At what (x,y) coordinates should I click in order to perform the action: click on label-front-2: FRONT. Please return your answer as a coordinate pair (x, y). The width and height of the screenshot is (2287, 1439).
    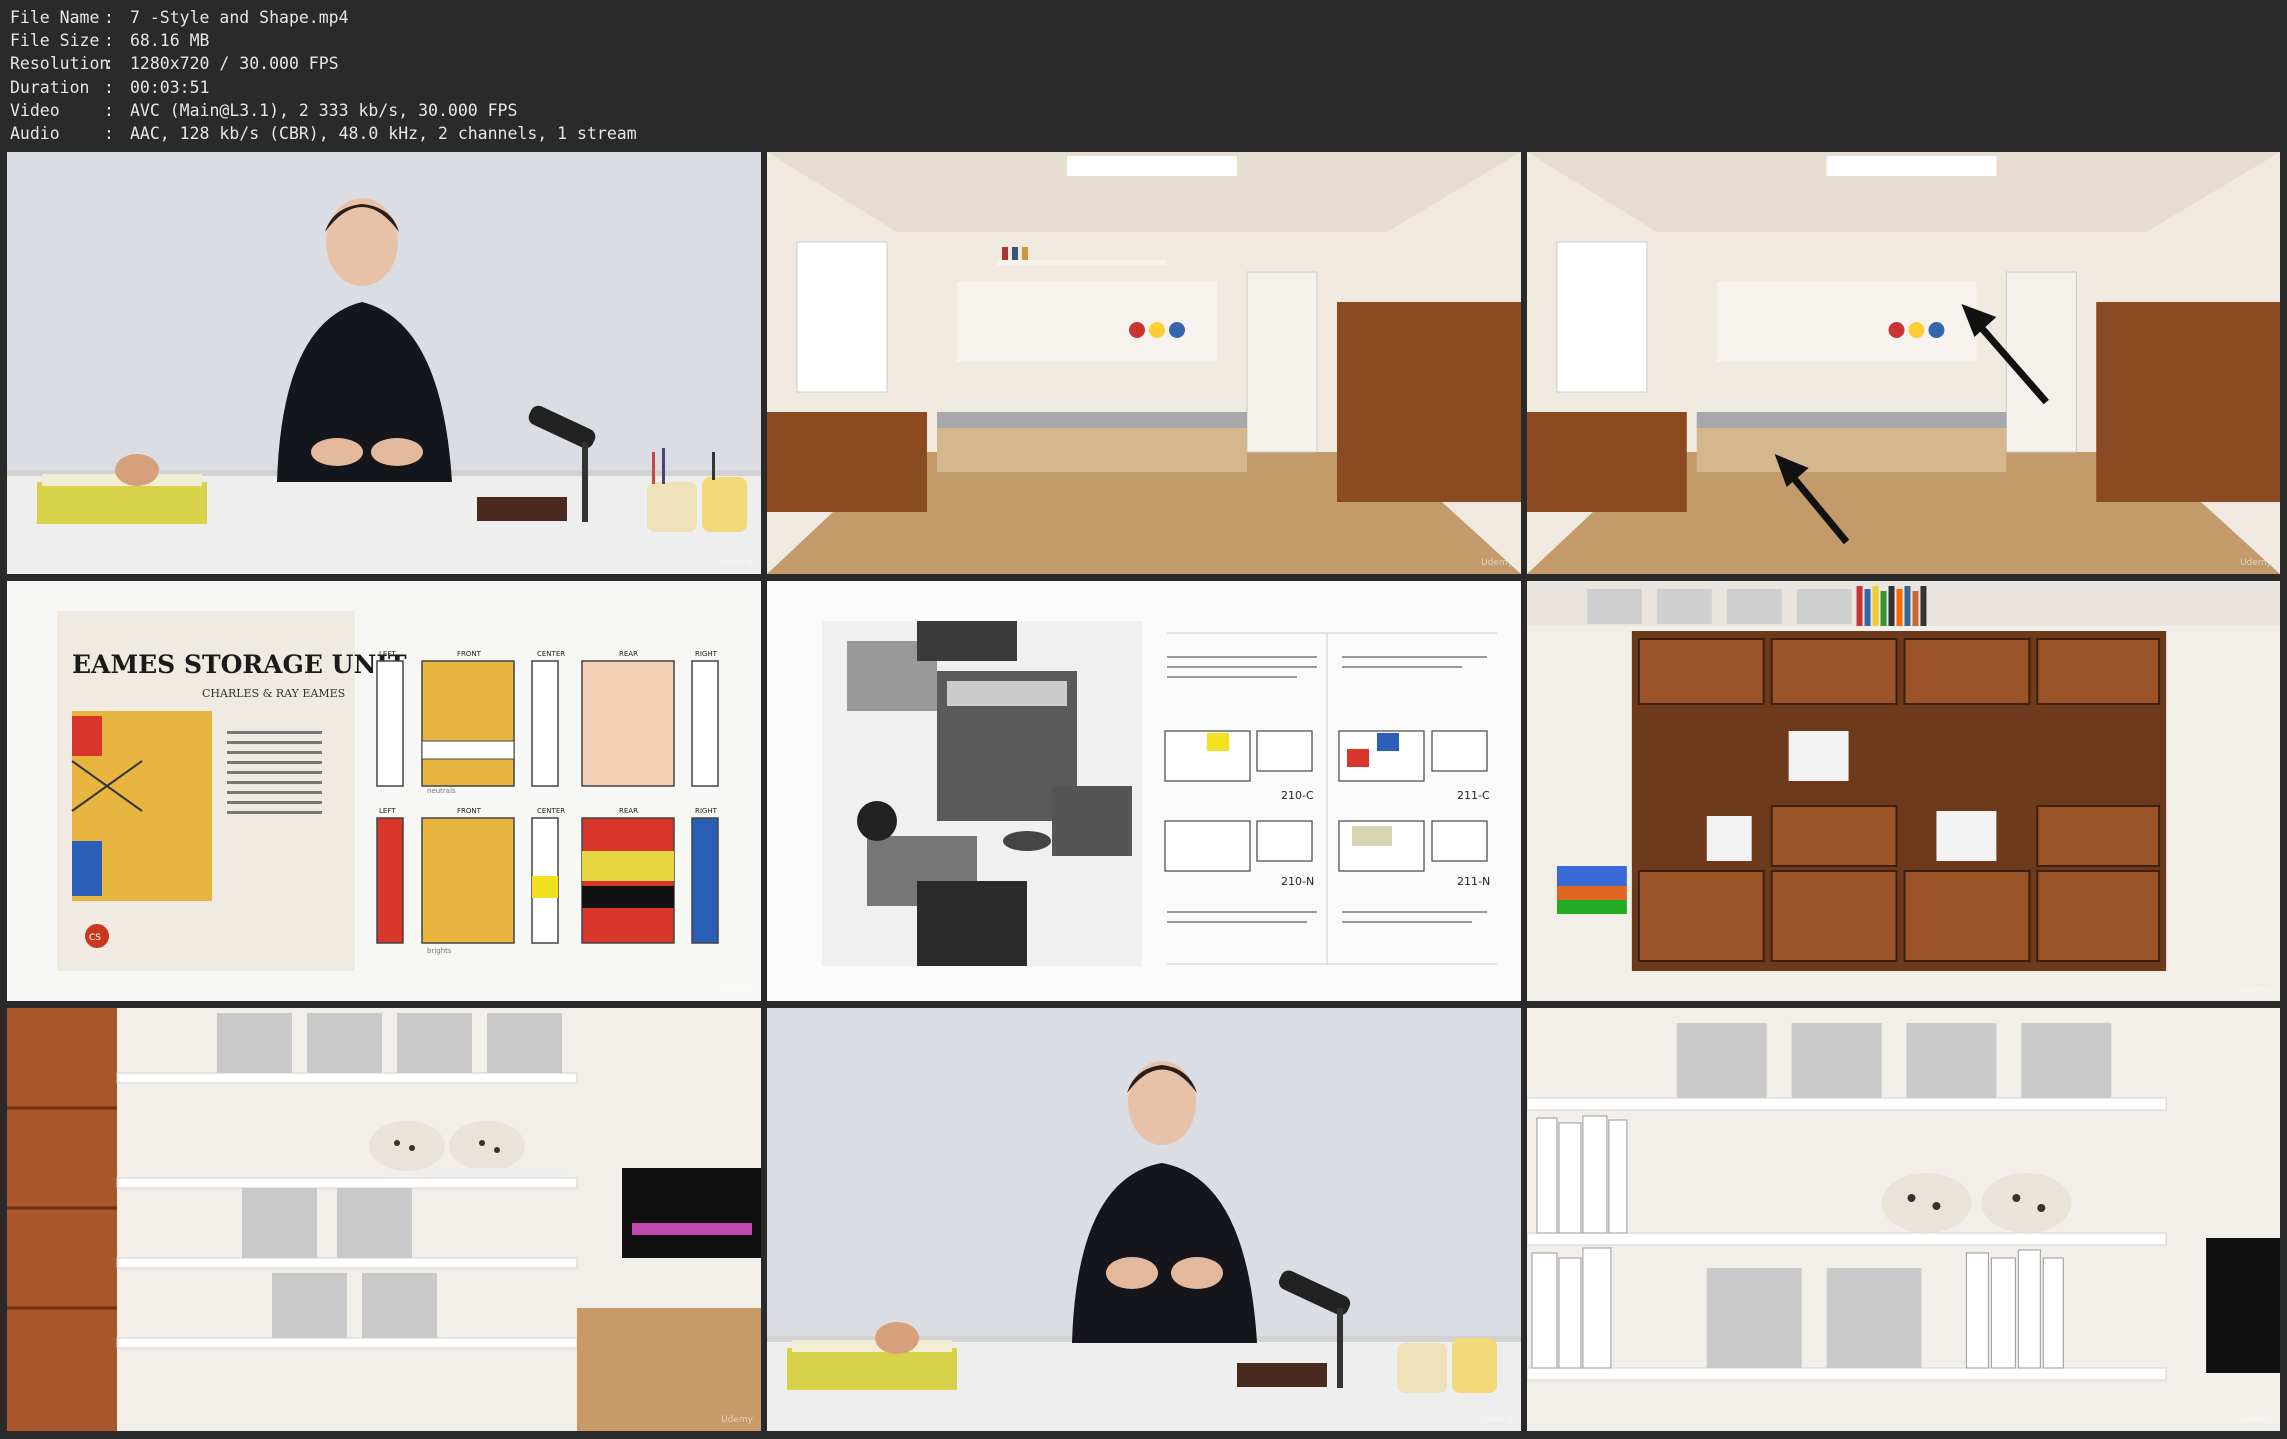
    Looking at the image, I should click on (469, 811).